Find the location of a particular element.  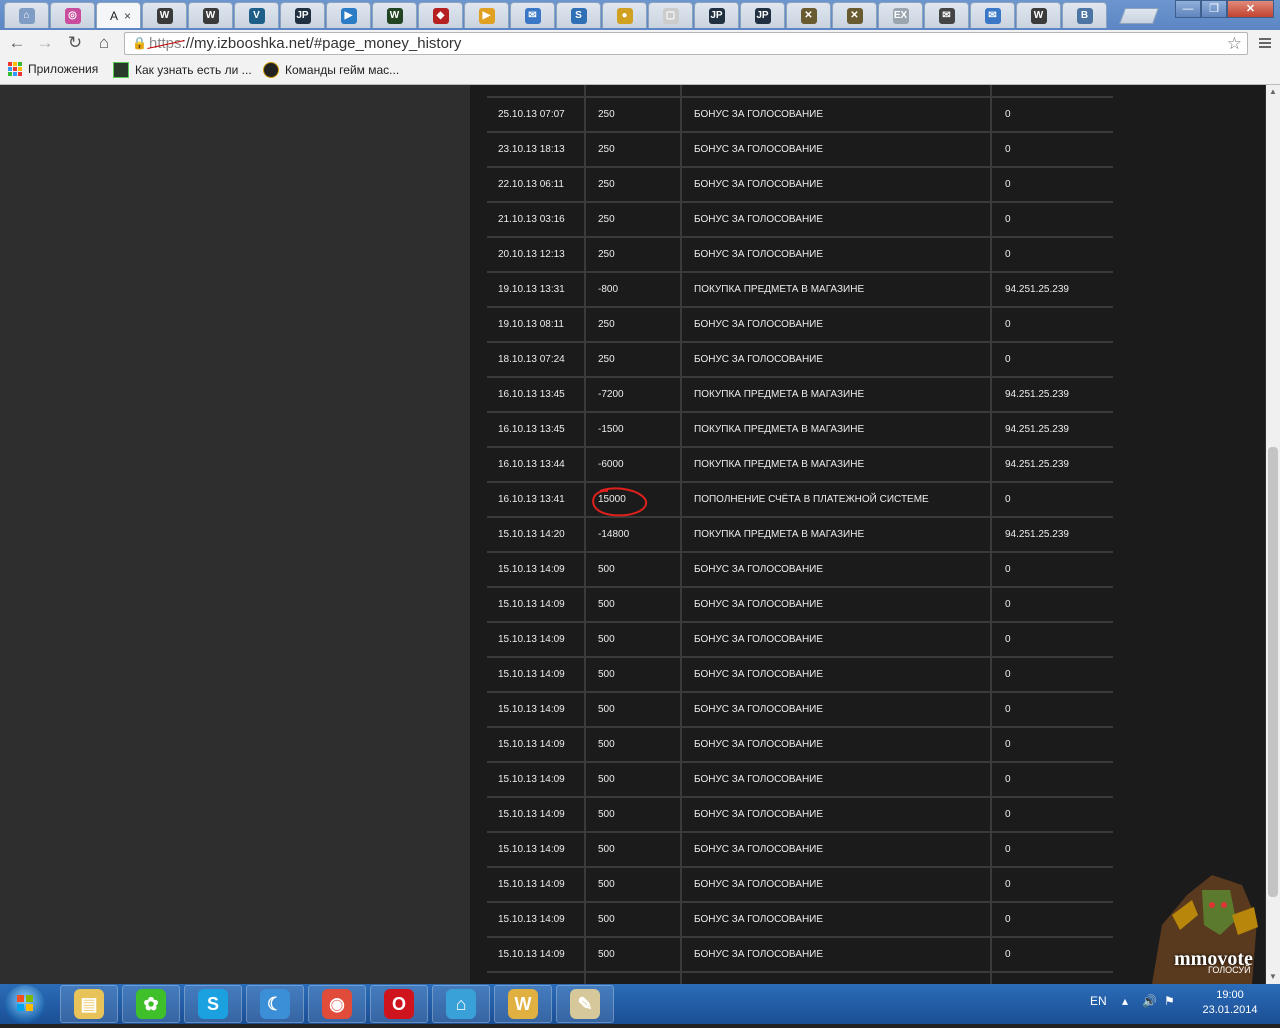

forward-arrow-icon: → is located at coordinates (45, 43).